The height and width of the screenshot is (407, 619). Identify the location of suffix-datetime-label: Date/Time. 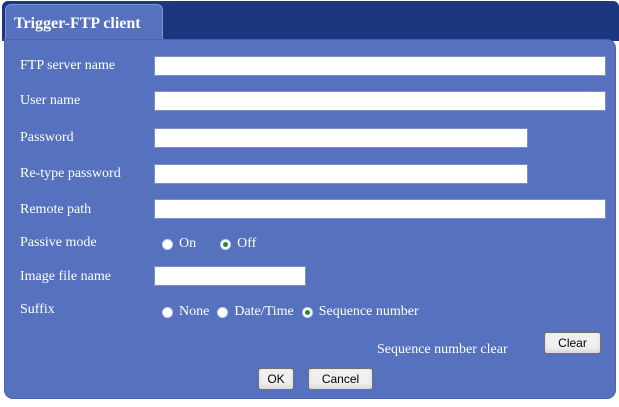
(264, 311).